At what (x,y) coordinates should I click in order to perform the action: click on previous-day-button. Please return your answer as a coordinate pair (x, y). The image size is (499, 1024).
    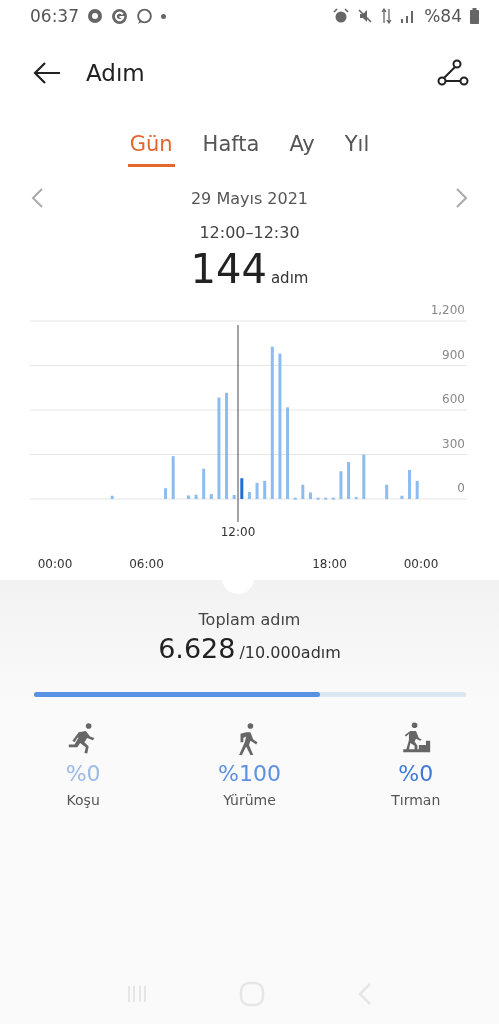
    Looking at the image, I should click on (37, 198).